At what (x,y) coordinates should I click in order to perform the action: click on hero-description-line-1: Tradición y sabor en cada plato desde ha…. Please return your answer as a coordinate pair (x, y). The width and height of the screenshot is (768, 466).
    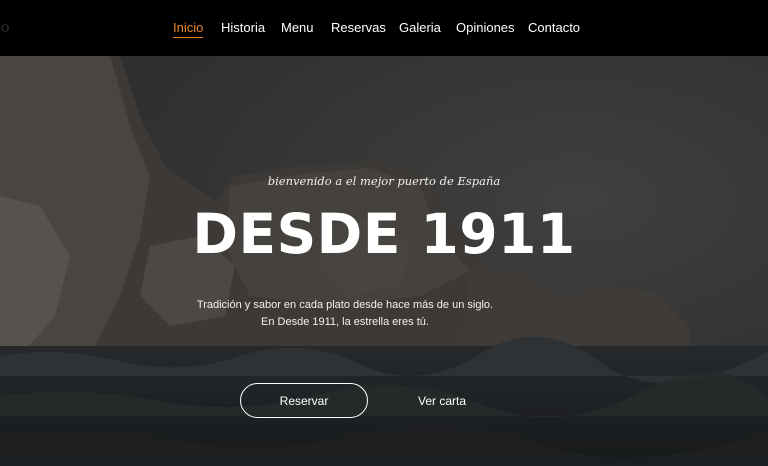
    Looking at the image, I should click on (345, 305).